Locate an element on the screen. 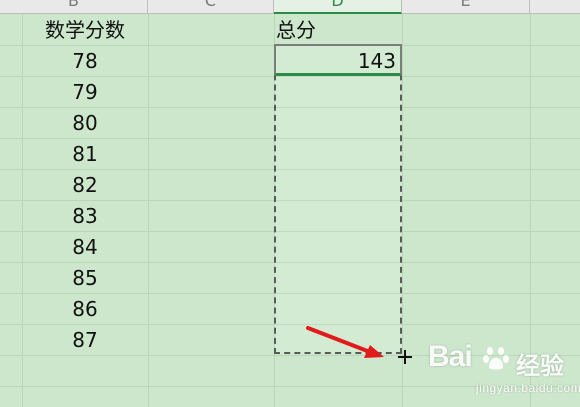  math-score-cell: 80 is located at coordinates (85, 123).